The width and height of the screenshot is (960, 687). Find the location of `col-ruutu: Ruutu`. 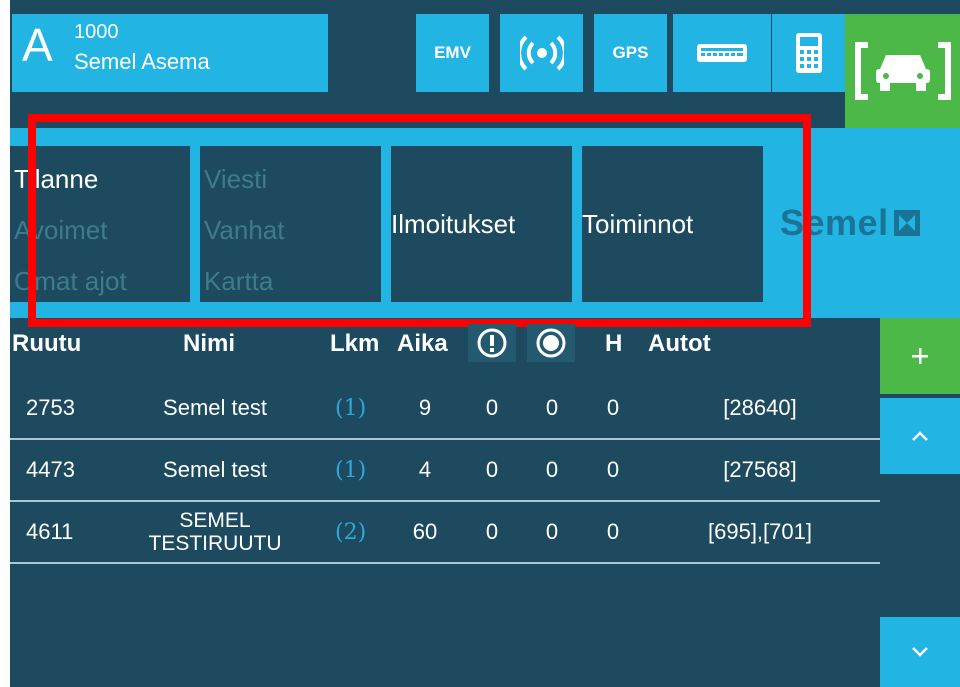

col-ruutu: Ruutu is located at coordinates (46, 344).